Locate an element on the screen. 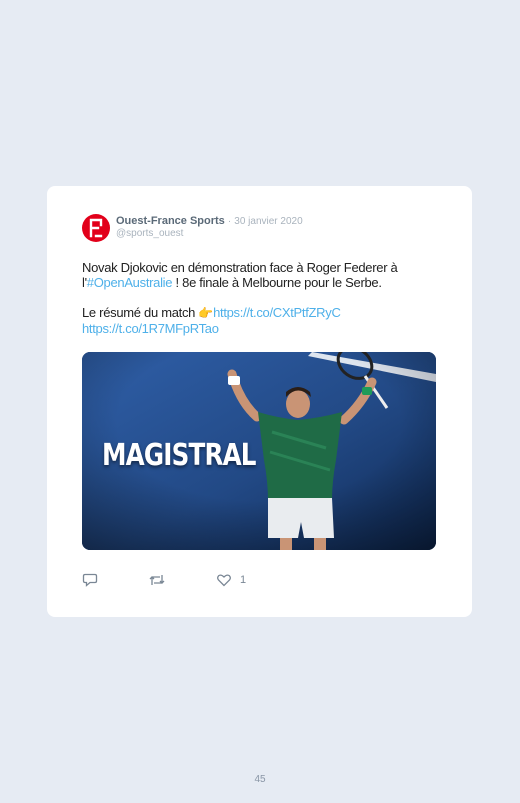 The width and height of the screenshot is (520, 803). like-button: 1 is located at coordinates (231, 580).